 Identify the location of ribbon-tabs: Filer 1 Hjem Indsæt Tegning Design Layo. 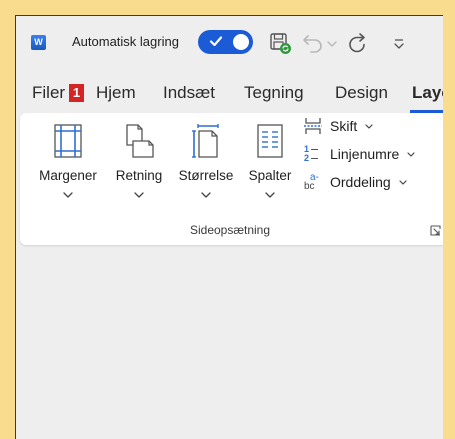
(229, 96).